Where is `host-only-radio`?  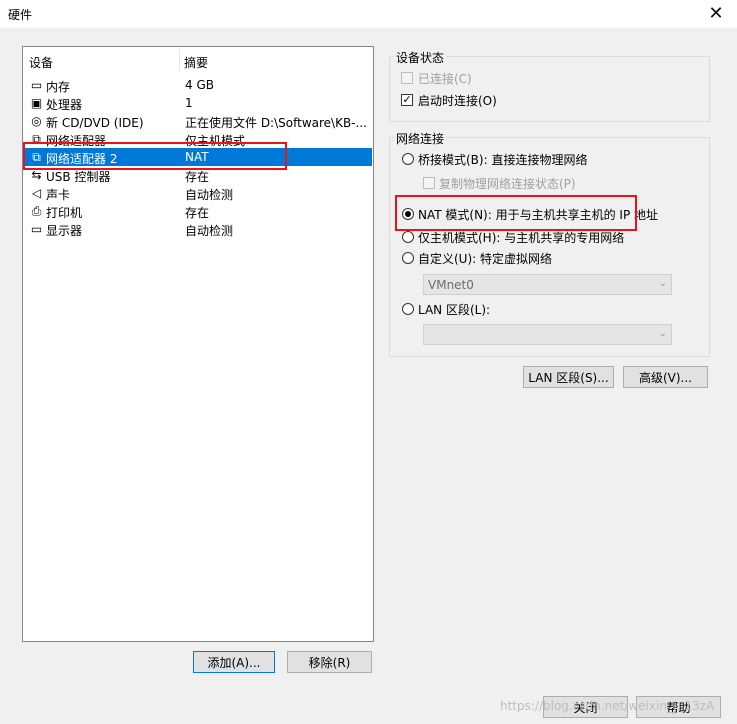 host-only-radio is located at coordinates (408, 237).